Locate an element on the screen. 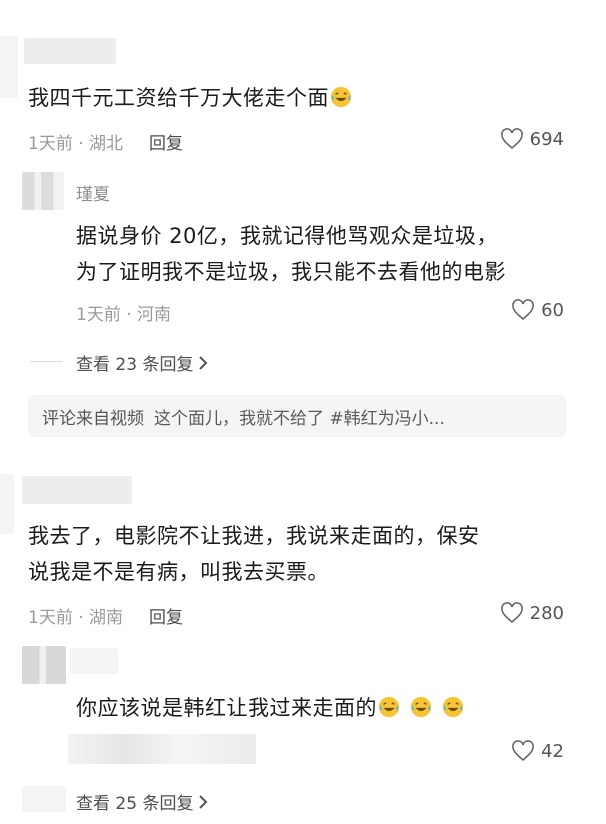  like-count: 694 is located at coordinates (546, 139).